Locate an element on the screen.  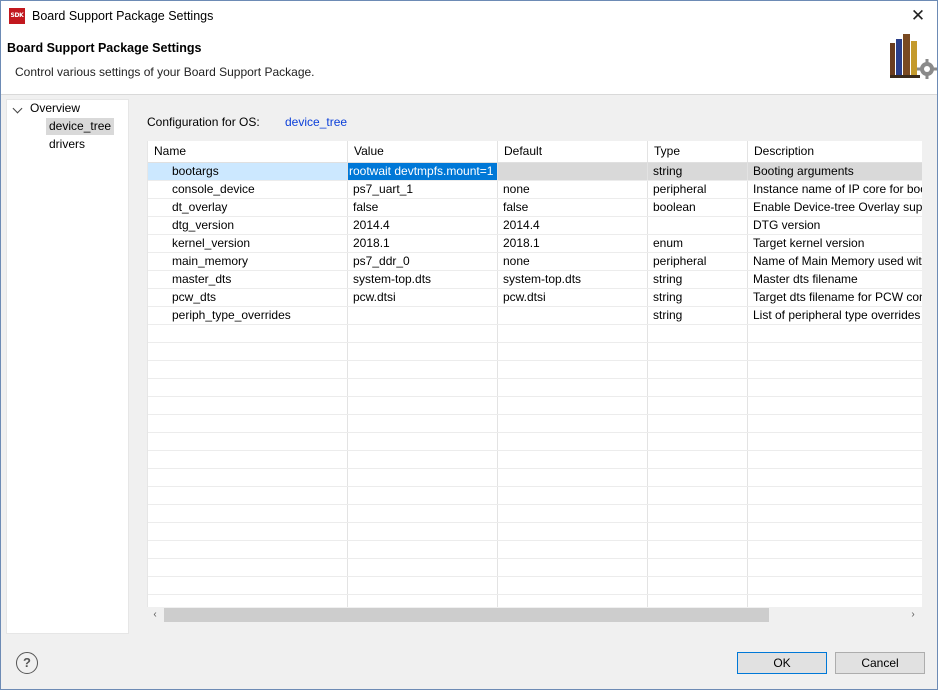
table-header: Name Value Default Type Description is located at coordinates (535, 152).